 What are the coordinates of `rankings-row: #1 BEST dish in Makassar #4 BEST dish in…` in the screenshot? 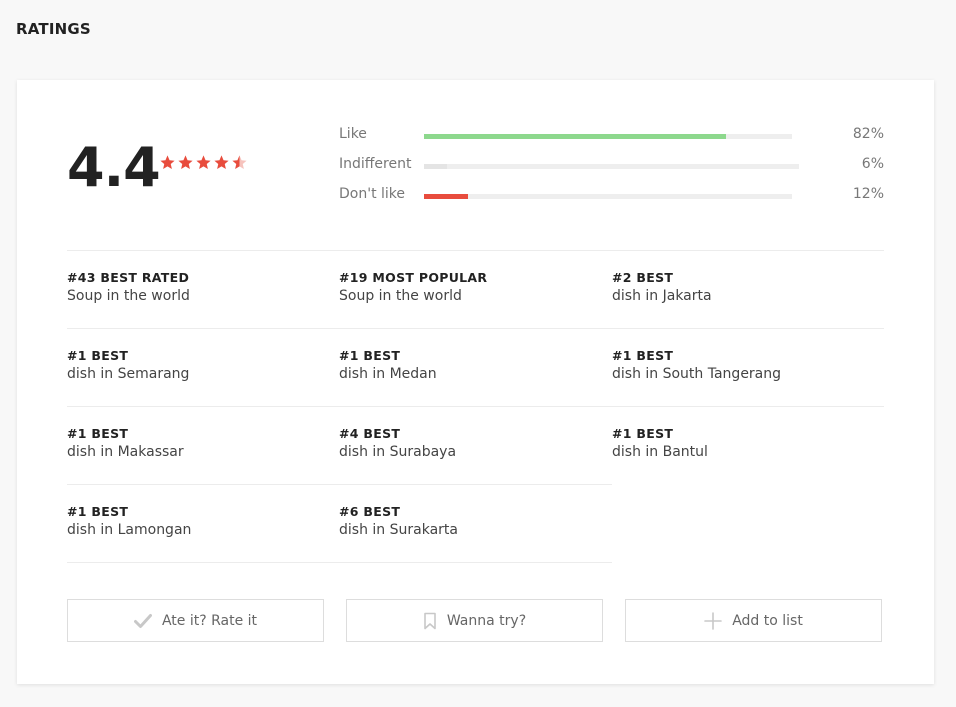 It's located at (475, 445).